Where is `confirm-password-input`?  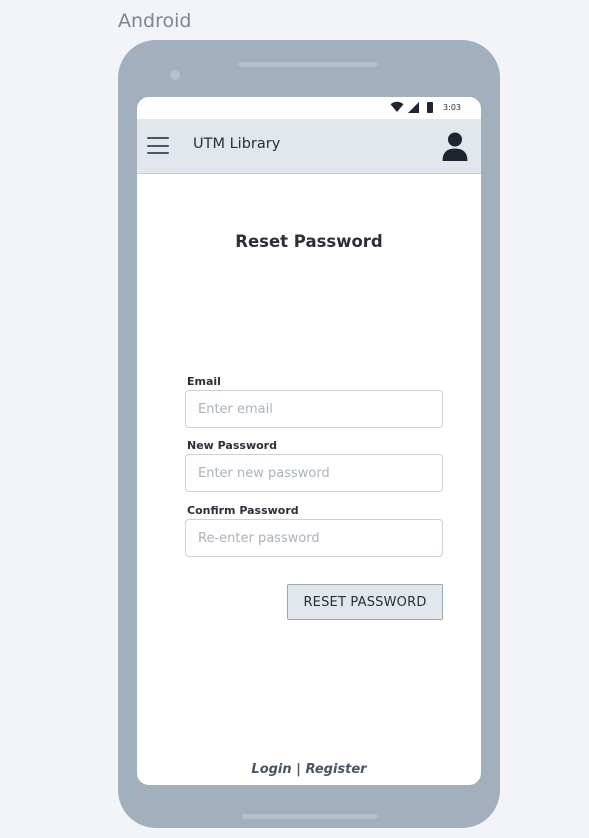
confirm-password-input is located at coordinates (314, 538).